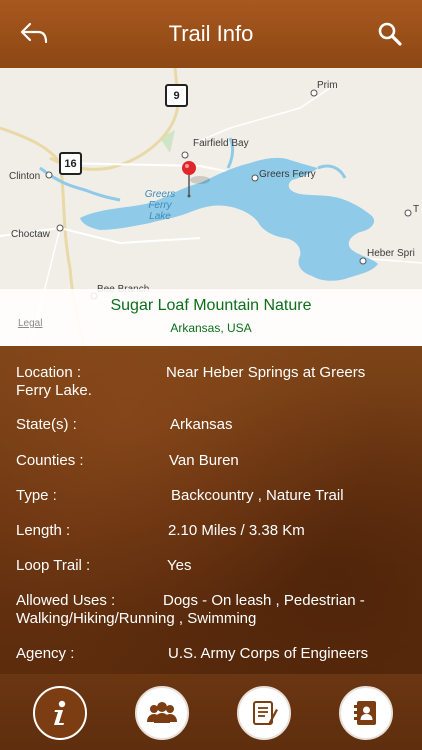 This screenshot has width=422, height=750. I want to click on detail-label: State(s) :, so click(46, 424).